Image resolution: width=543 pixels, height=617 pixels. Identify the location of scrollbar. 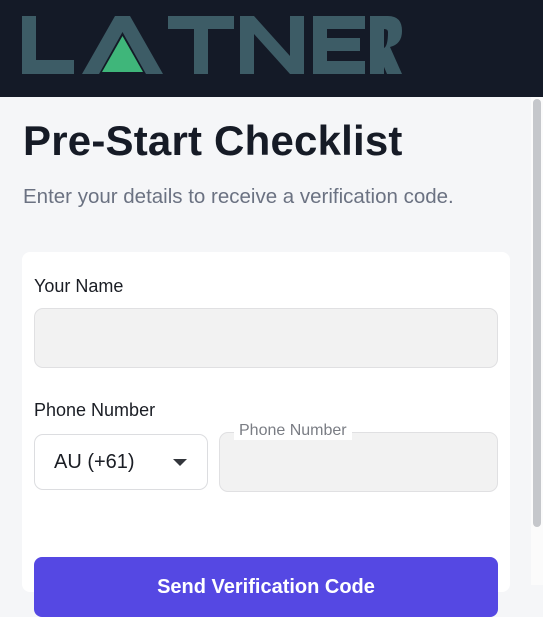
(537, 341).